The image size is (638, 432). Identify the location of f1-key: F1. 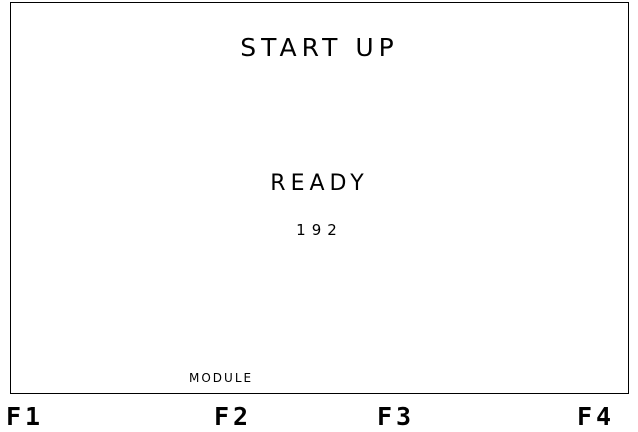
(25, 417).